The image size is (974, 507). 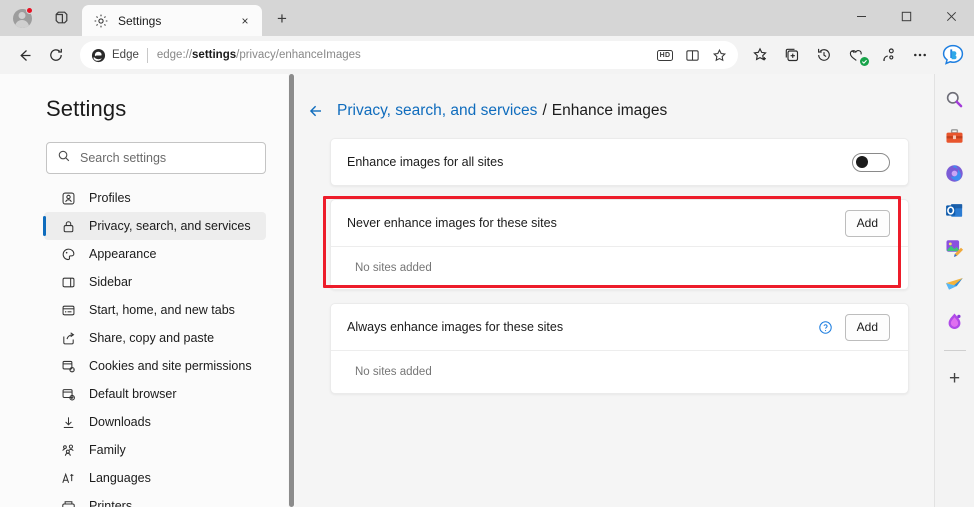 I want to click on card-header-row: Never enhance images for these sites Add, so click(x=619, y=223).